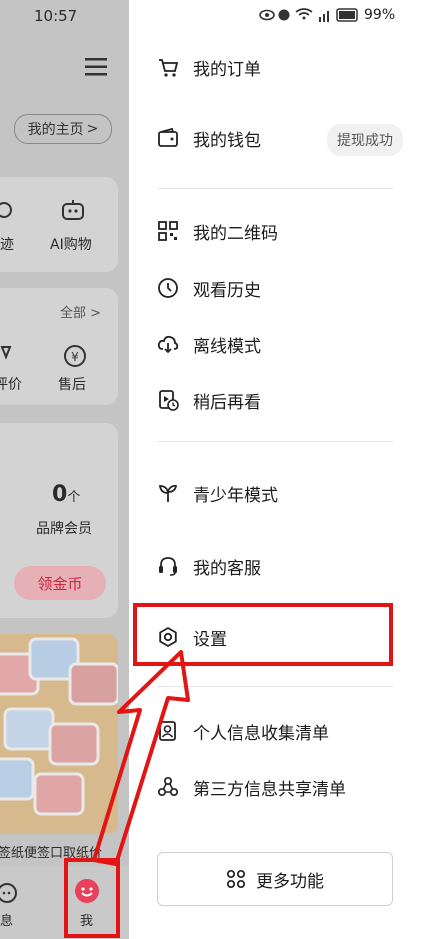 This screenshot has width=425, height=939. Describe the element at coordinates (9, 893) in the screenshot. I see `message-icon` at that location.